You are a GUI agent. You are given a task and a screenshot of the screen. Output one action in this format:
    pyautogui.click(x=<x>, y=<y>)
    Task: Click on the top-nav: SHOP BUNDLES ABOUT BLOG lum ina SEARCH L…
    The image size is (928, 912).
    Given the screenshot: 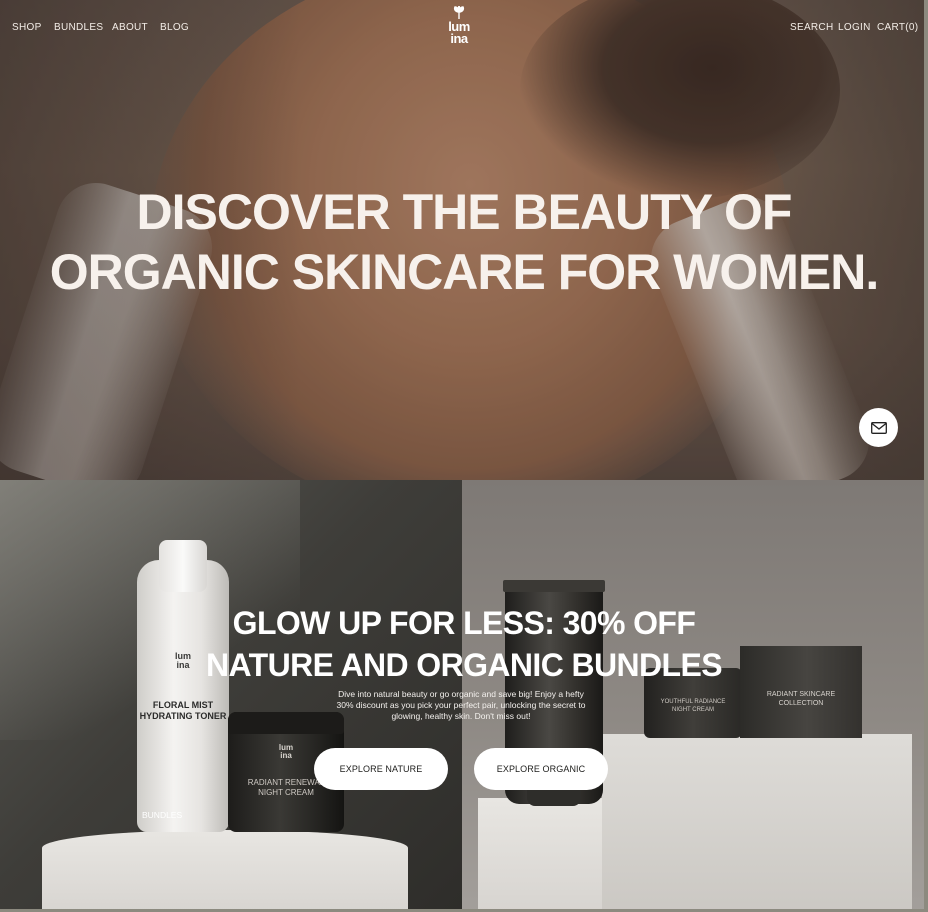 What is the action you would take?
    pyautogui.click(x=464, y=28)
    